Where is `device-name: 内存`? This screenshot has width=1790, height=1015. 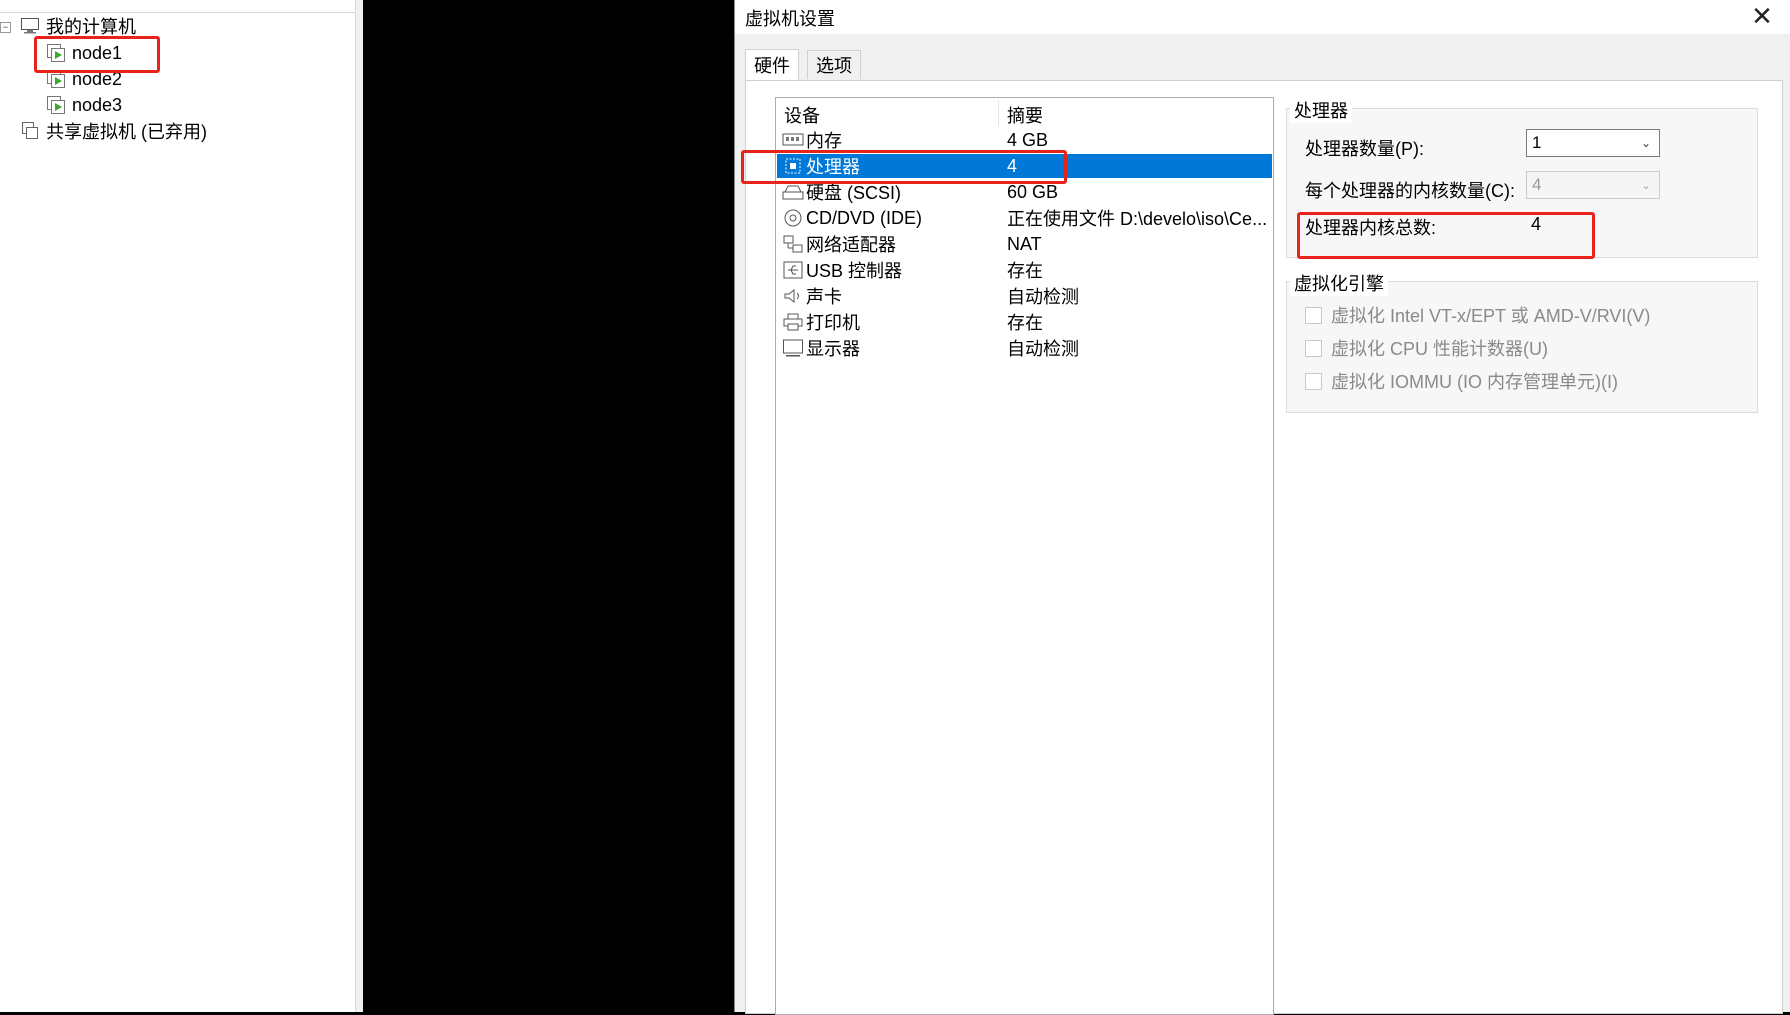
device-name: 内存 is located at coordinates (824, 141).